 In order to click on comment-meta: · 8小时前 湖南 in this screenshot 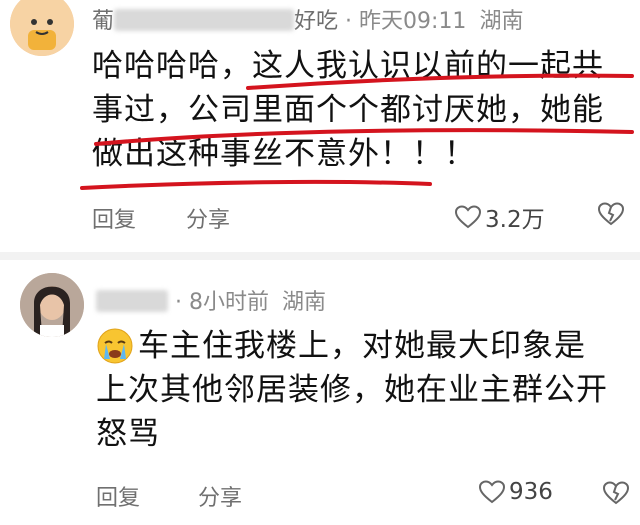, I will do `click(211, 300)`.